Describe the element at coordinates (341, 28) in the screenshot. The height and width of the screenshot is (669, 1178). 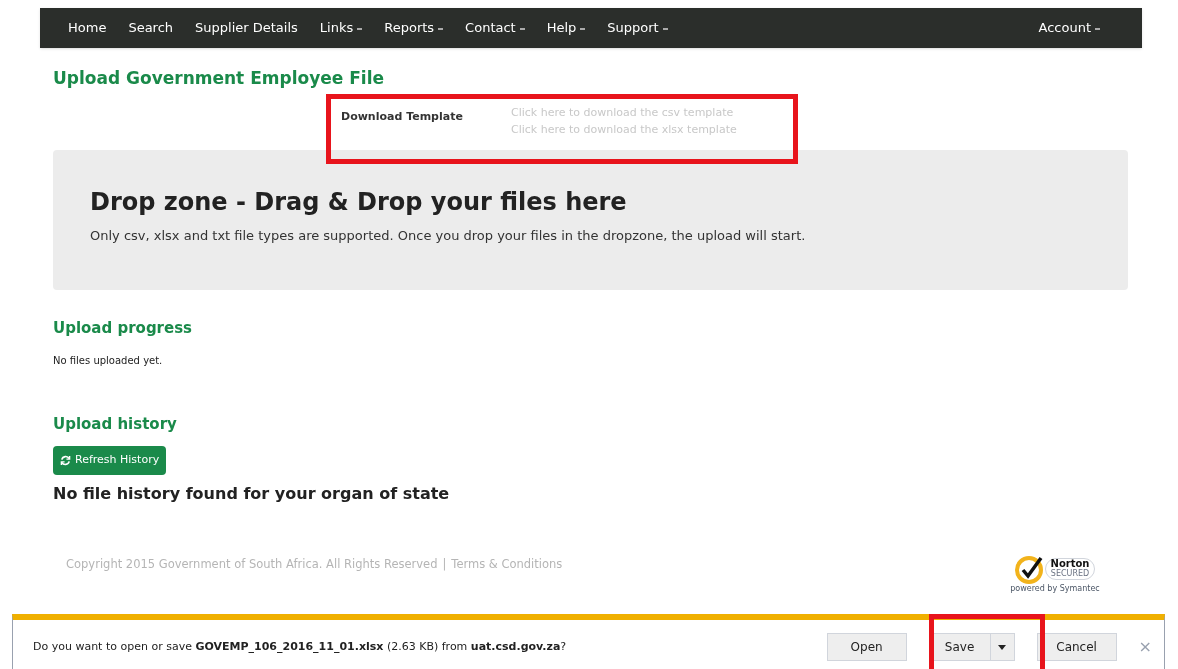
I see `nav-link: Links` at that location.